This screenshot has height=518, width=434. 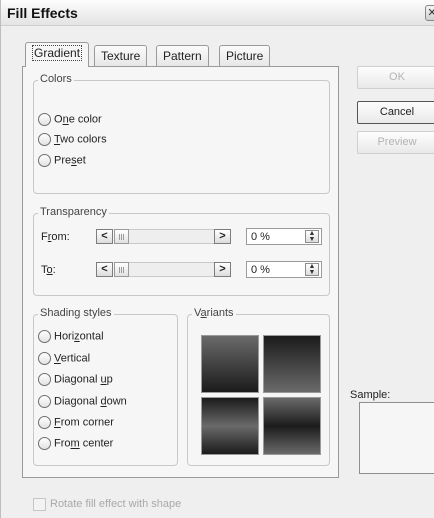 What do you see at coordinates (370, 395) in the screenshot?
I see `sample-label: Sample:` at bounding box center [370, 395].